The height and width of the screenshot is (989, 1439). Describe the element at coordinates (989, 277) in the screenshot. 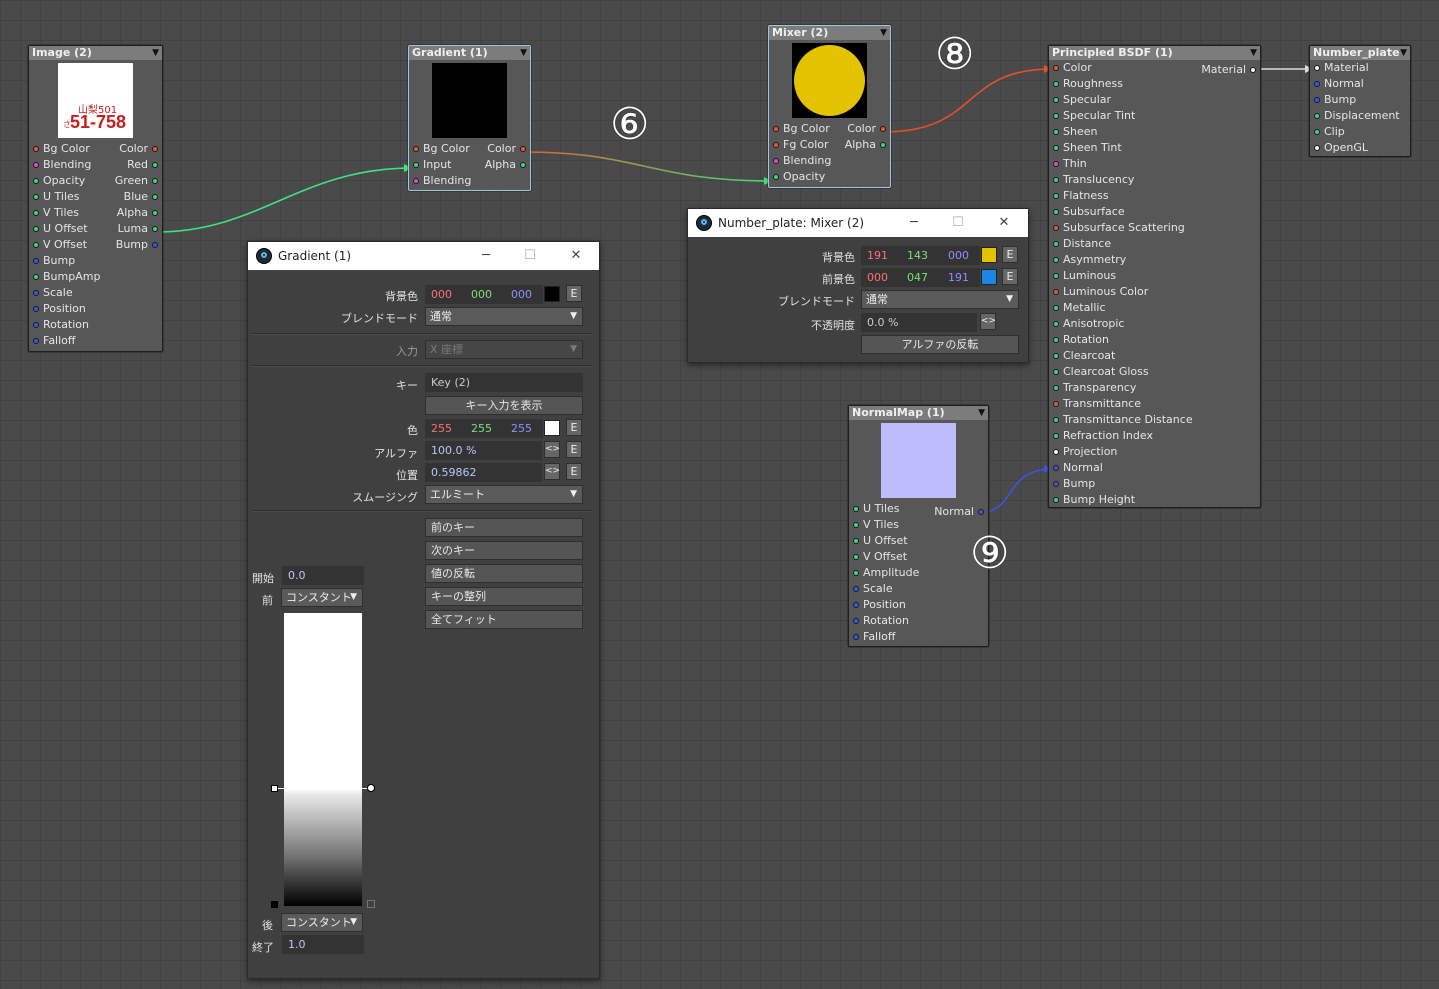

I see `mixer-fg-swatch` at that location.